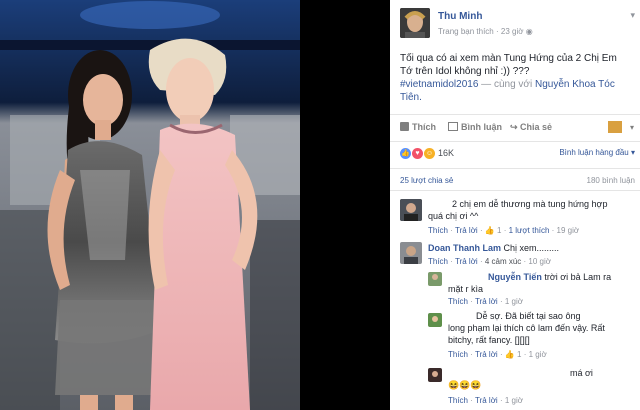 The width and height of the screenshot is (640, 410). What do you see at coordinates (515, 277) in the screenshot?
I see `replier-name: Nguyễn Tiến` at bounding box center [515, 277].